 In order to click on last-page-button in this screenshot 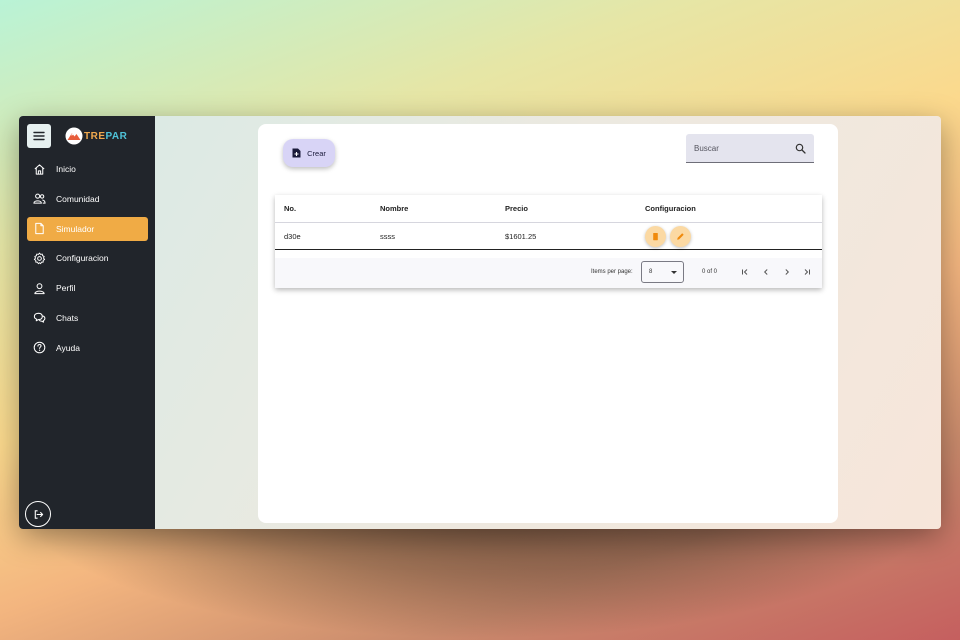, I will do `click(807, 272)`.